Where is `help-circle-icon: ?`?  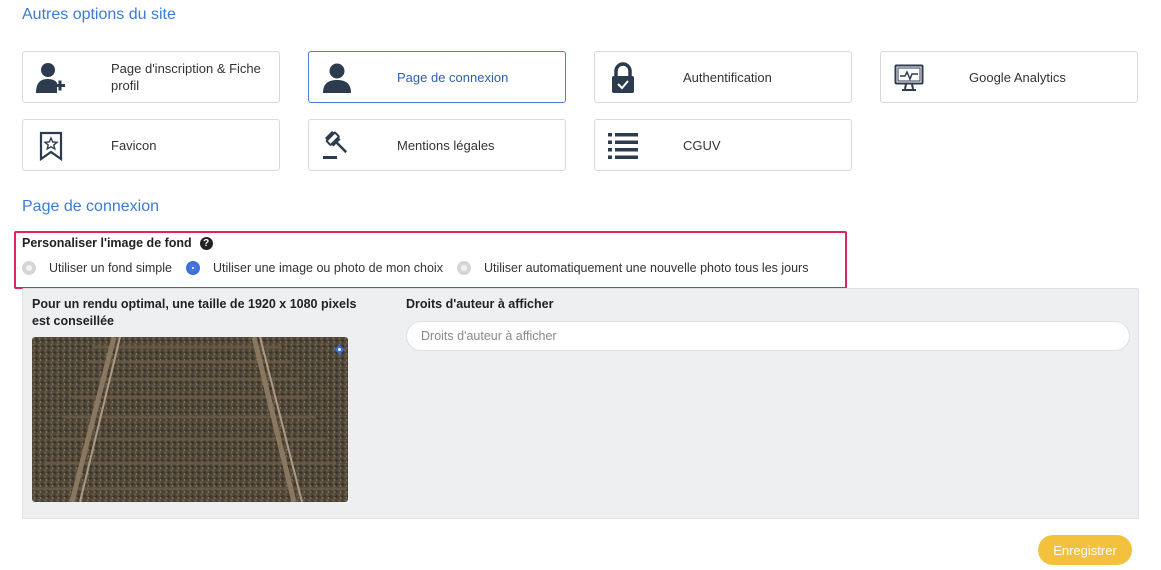 help-circle-icon: ? is located at coordinates (206, 243).